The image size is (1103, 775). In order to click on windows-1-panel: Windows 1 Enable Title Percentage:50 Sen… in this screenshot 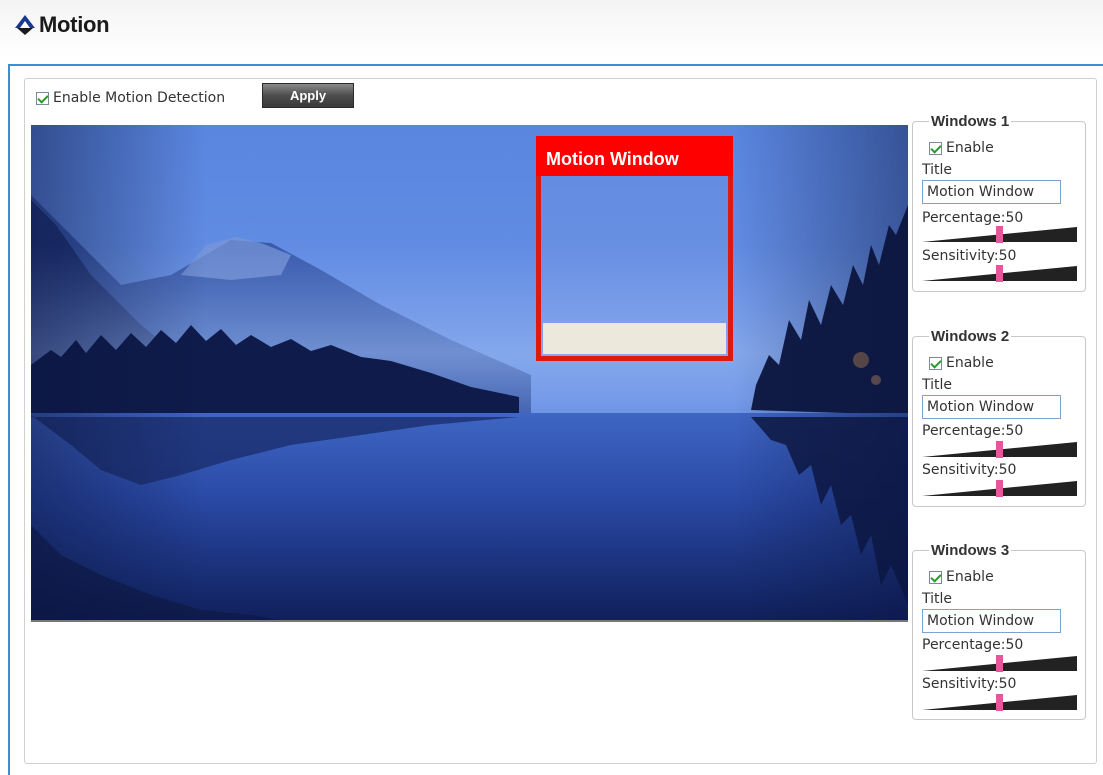, I will do `click(999, 202)`.